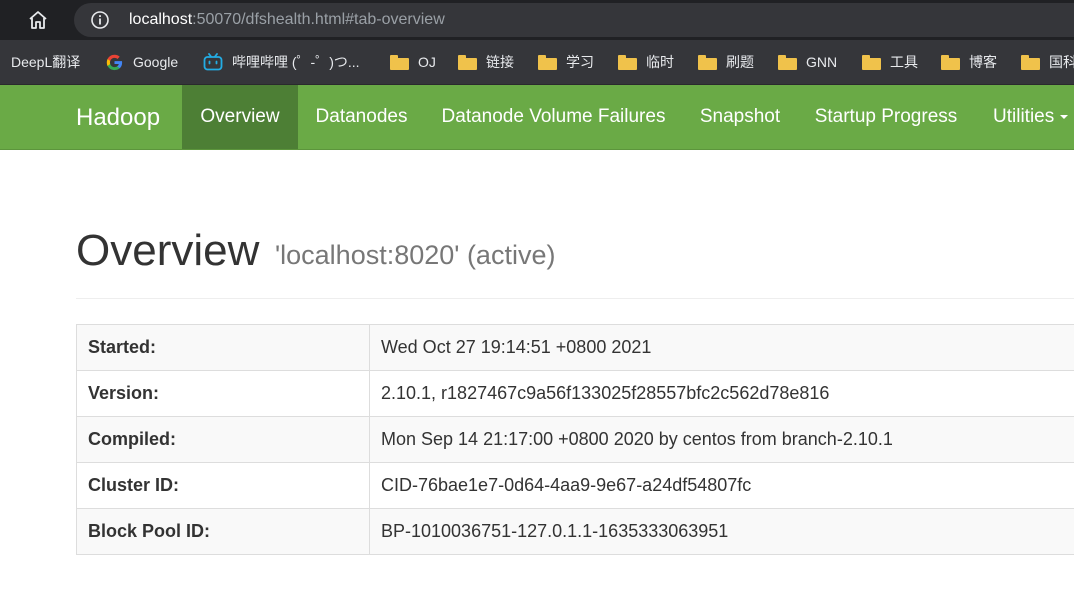 The image size is (1074, 591). I want to click on bookmark-deepl: DeepL翻译, so click(45, 62).